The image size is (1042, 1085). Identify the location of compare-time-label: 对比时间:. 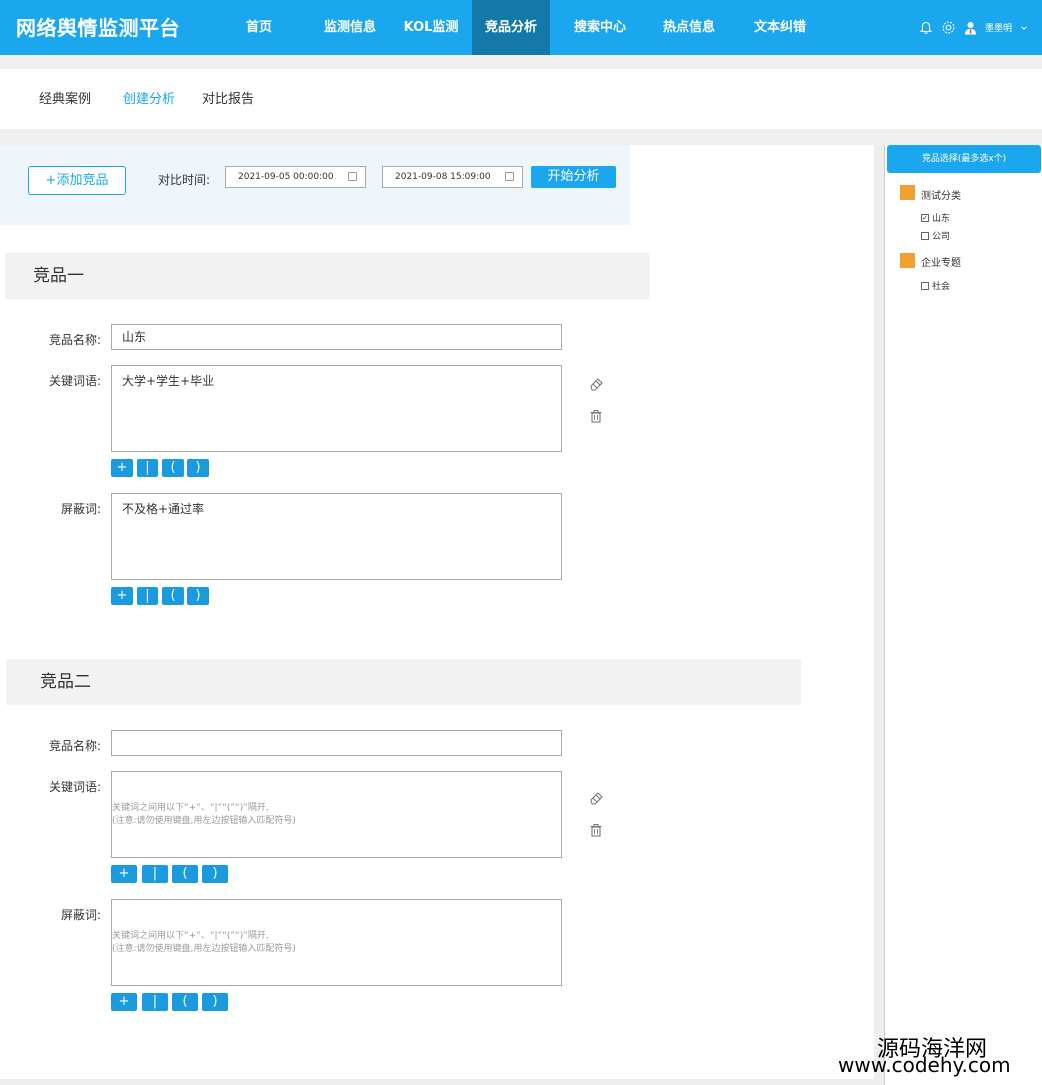
(184, 180).